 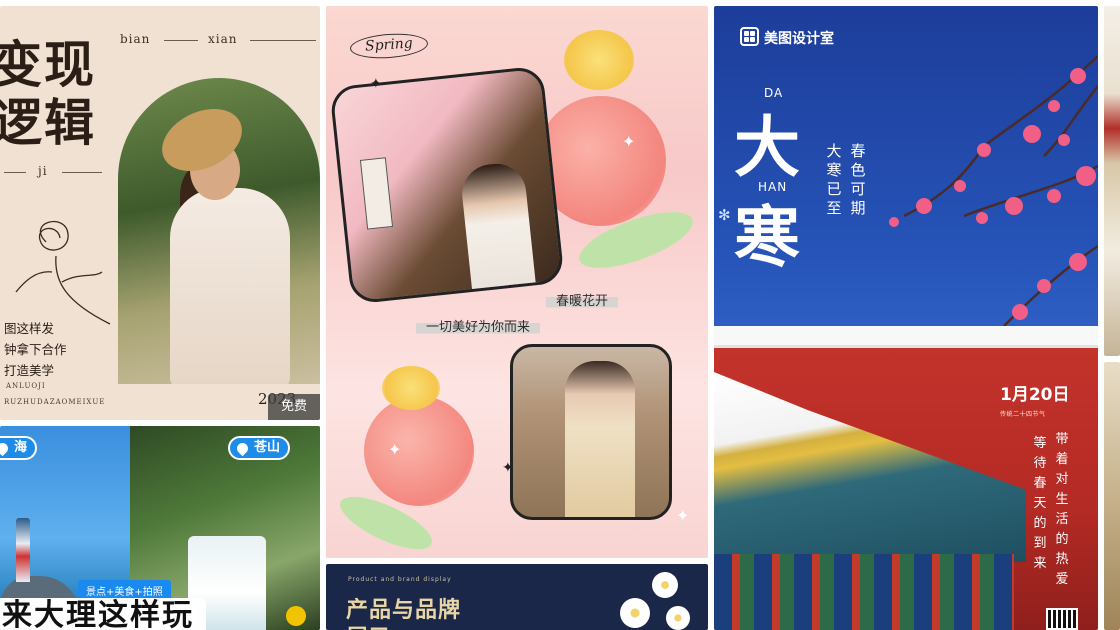 I want to click on plum-blossom-branch, so click(x=993, y=190).